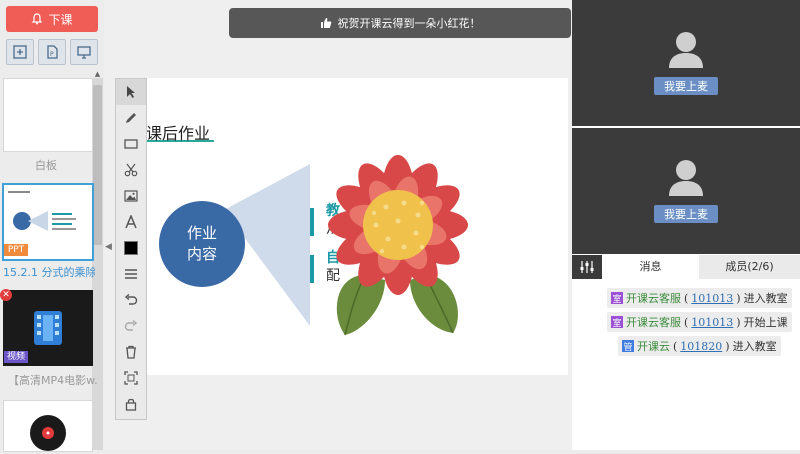 The image size is (800, 454). Describe the element at coordinates (201, 254) in the screenshot. I see `circle-line-2: 内容` at that location.